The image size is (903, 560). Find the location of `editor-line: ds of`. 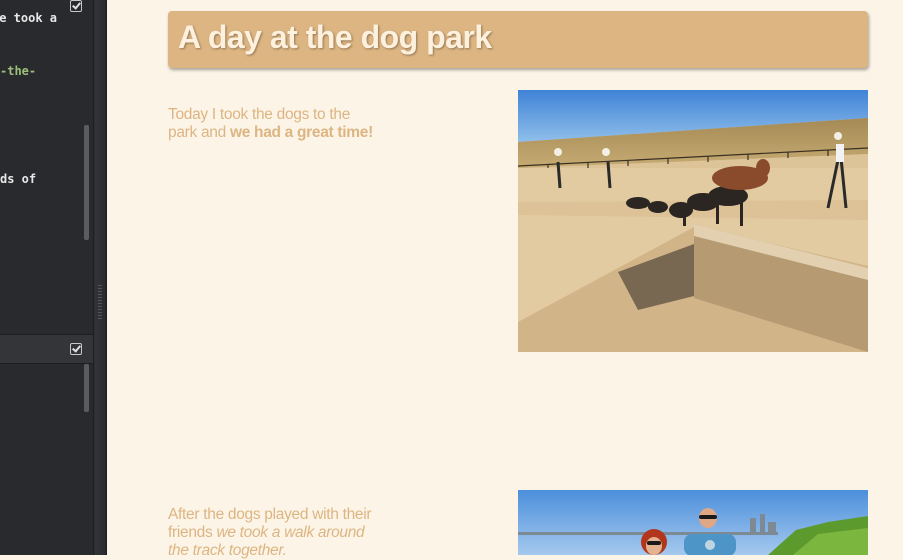

editor-line: ds of is located at coordinates (18, 179).